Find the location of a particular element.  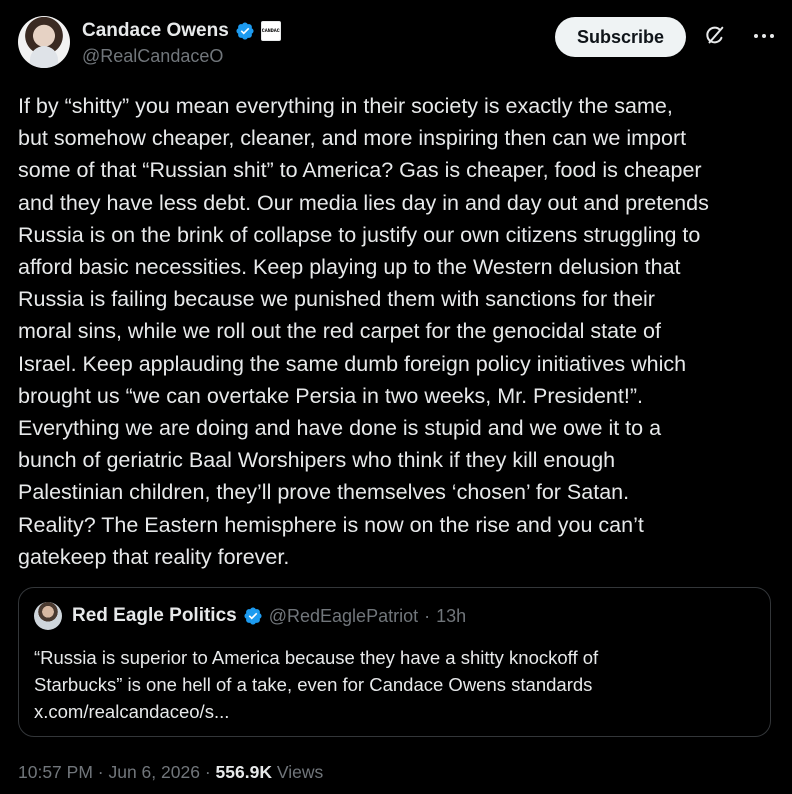

quoted-time: 13h is located at coordinates (451, 615).